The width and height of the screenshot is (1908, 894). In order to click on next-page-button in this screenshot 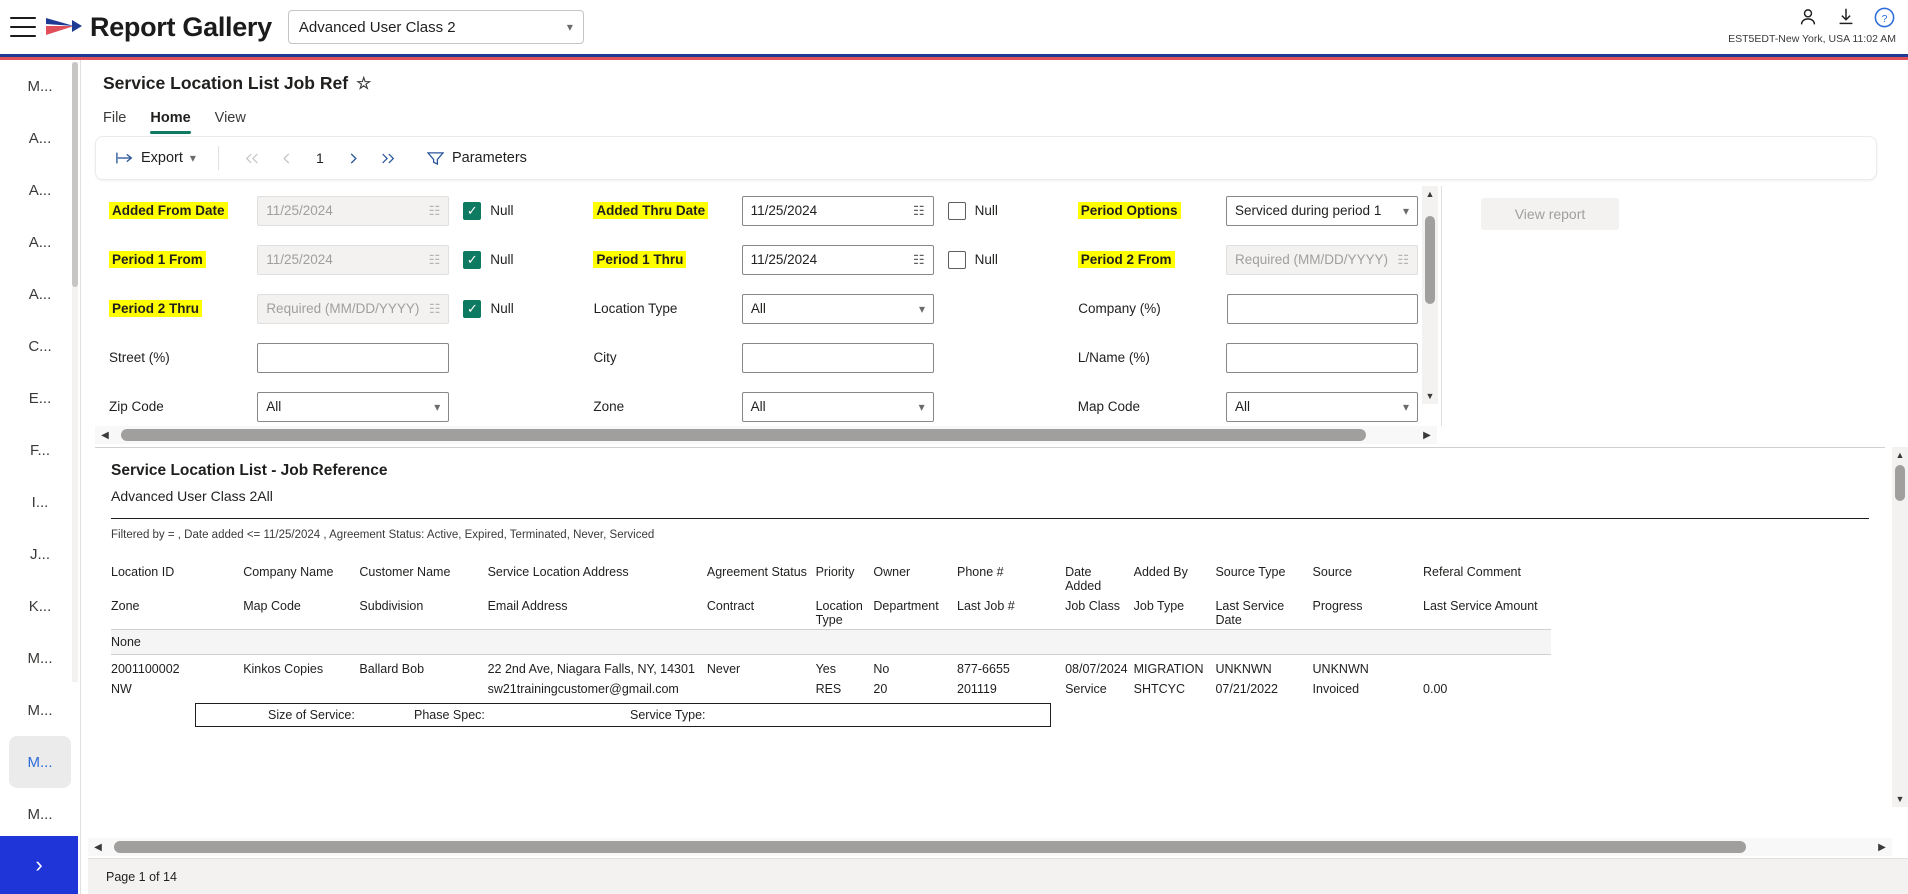, I will do `click(354, 158)`.